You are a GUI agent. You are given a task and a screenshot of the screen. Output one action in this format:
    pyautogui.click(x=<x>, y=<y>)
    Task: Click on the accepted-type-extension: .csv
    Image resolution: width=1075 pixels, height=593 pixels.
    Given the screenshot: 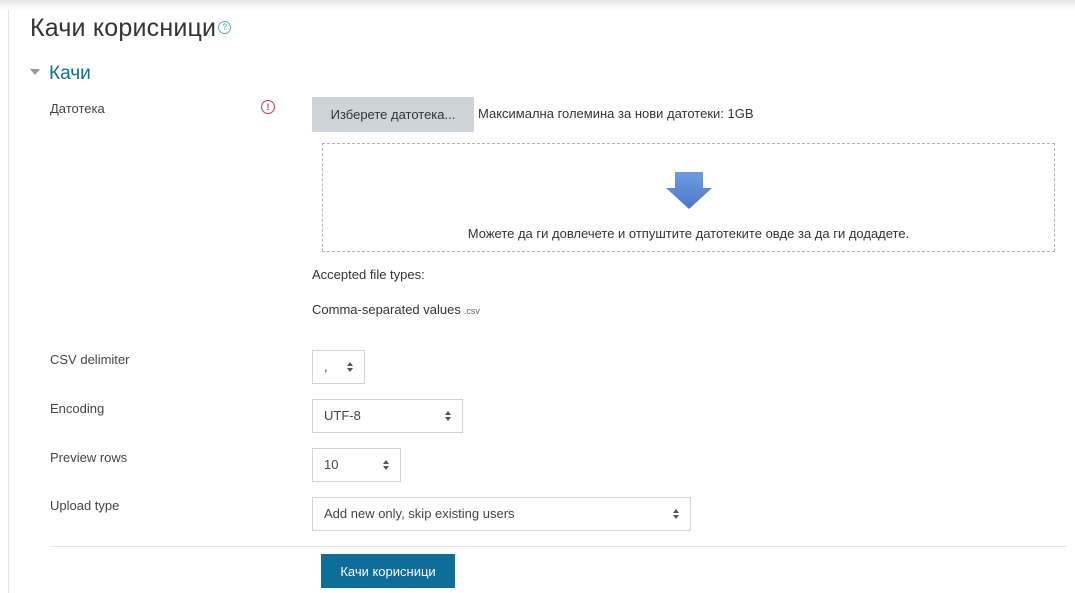 What is the action you would take?
    pyautogui.click(x=471, y=311)
    